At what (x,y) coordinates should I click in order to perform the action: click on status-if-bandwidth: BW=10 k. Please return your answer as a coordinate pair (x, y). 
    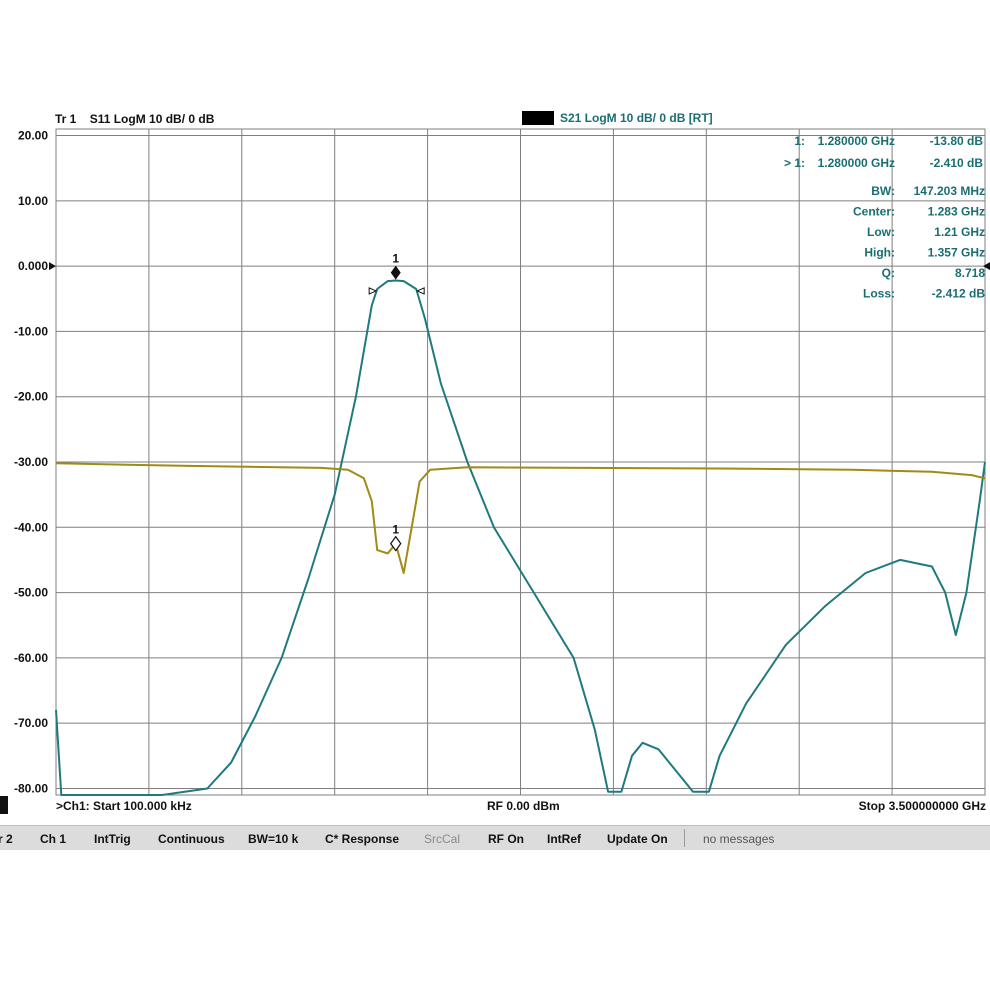
    Looking at the image, I should click on (273, 839).